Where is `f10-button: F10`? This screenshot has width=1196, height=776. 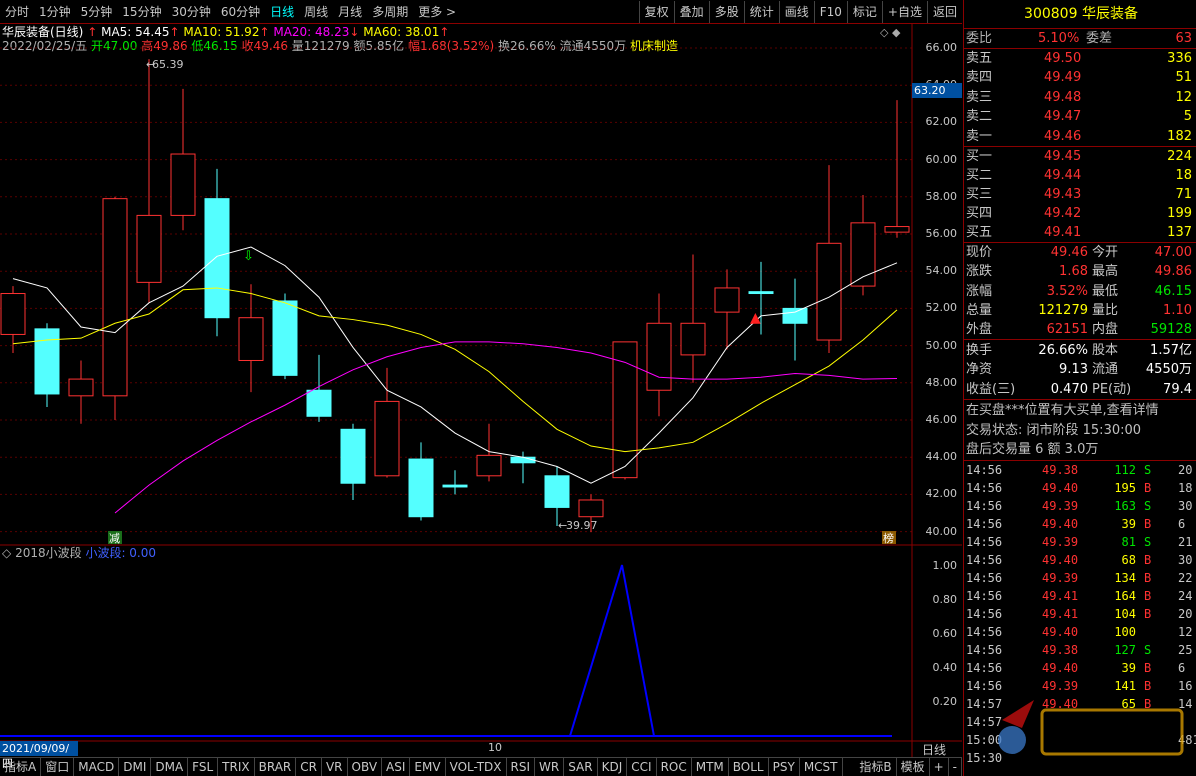 f10-button: F10 is located at coordinates (830, 11).